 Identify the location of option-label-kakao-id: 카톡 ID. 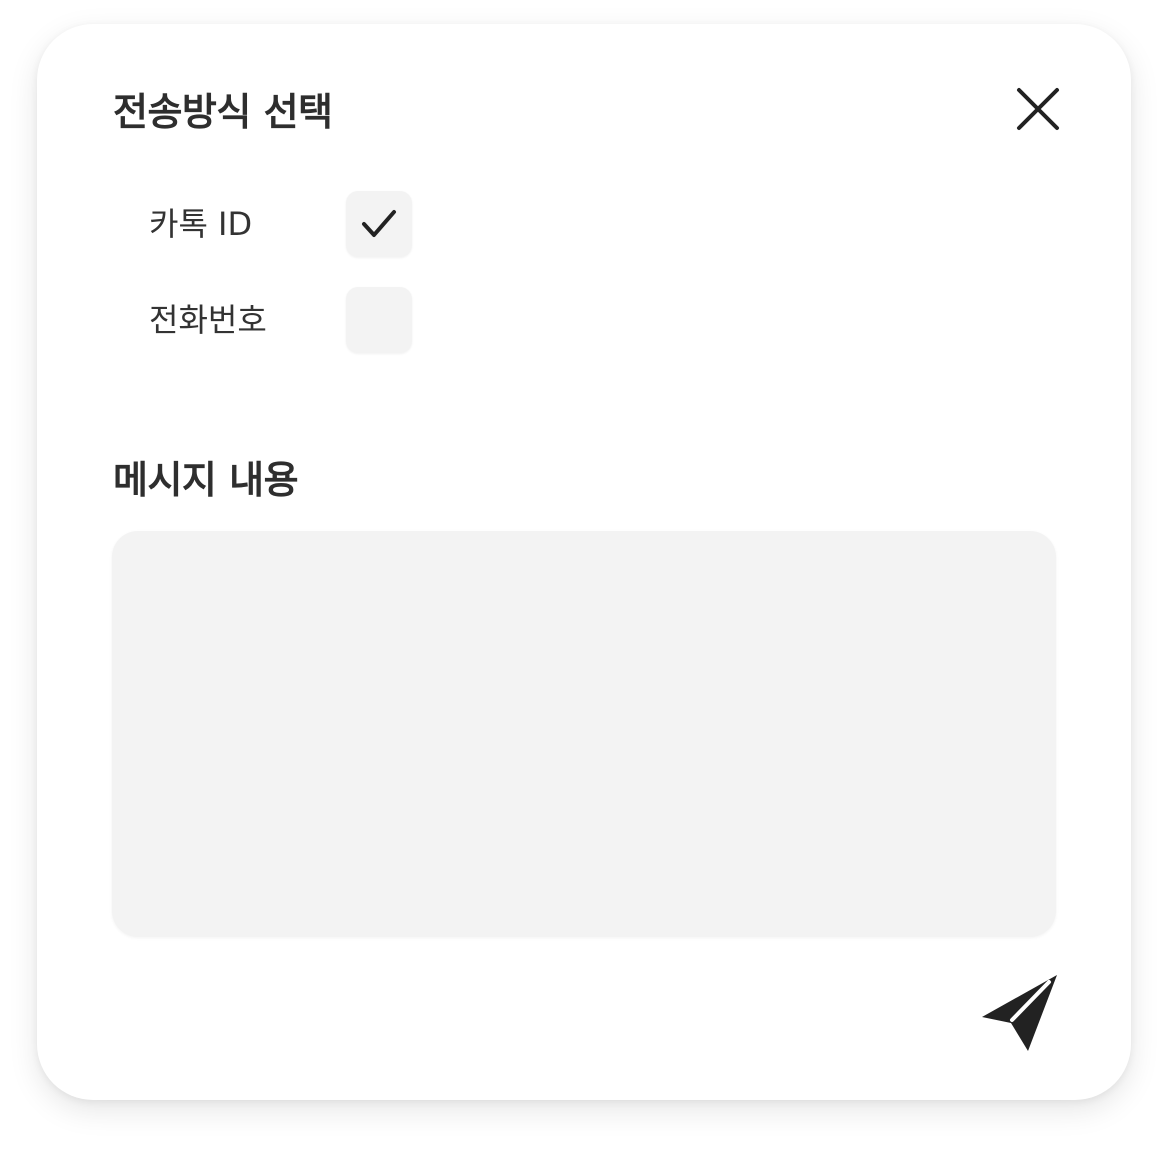
(201, 224).